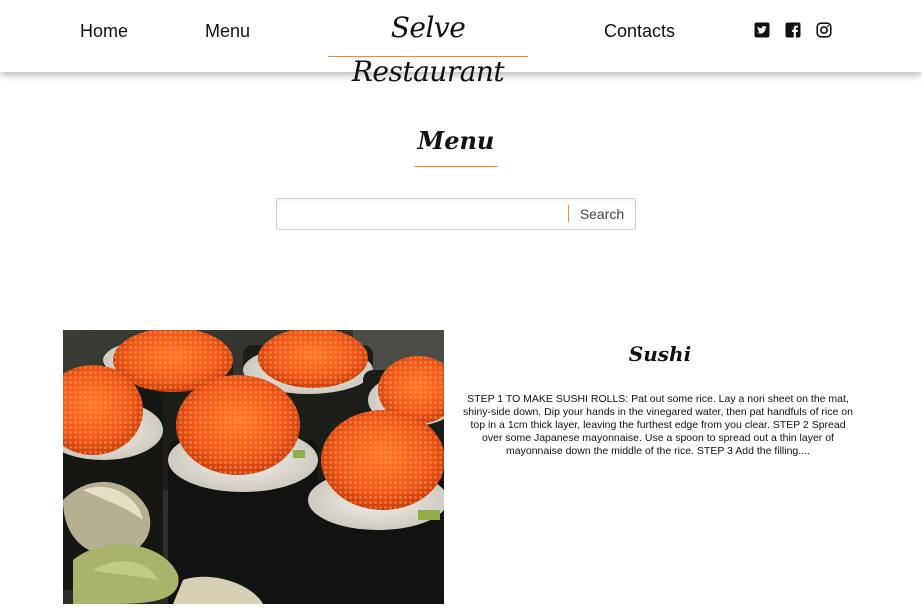 Image resolution: width=922 pixels, height=612 pixels. What do you see at coordinates (793, 30) in the screenshot?
I see `facebook-icon` at bounding box center [793, 30].